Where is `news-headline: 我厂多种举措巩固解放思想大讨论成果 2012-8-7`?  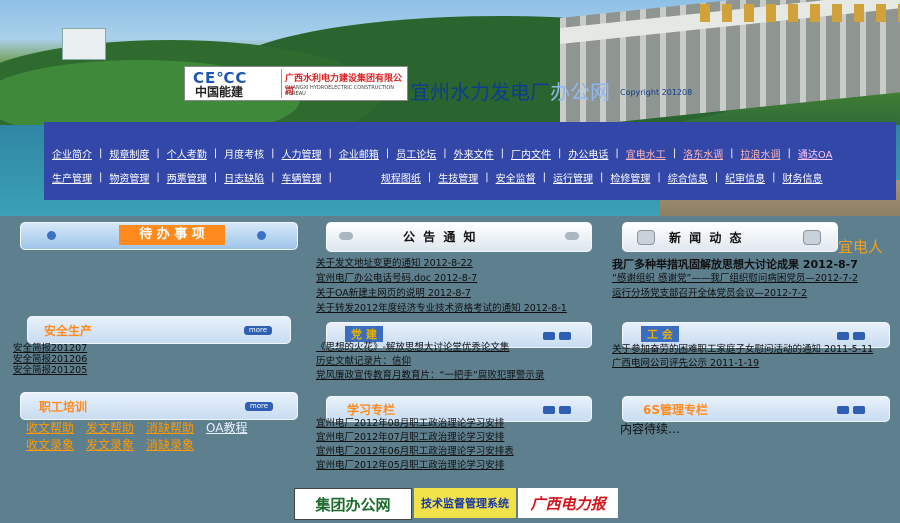
news-headline: 我厂多种举措巩固解放思想大讨论成果 2012-8-7 is located at coordinates (735, 264).